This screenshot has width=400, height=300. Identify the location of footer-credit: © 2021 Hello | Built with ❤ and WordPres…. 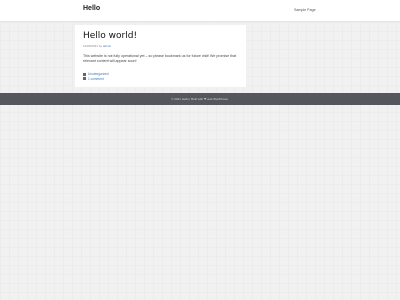
(200, 99).